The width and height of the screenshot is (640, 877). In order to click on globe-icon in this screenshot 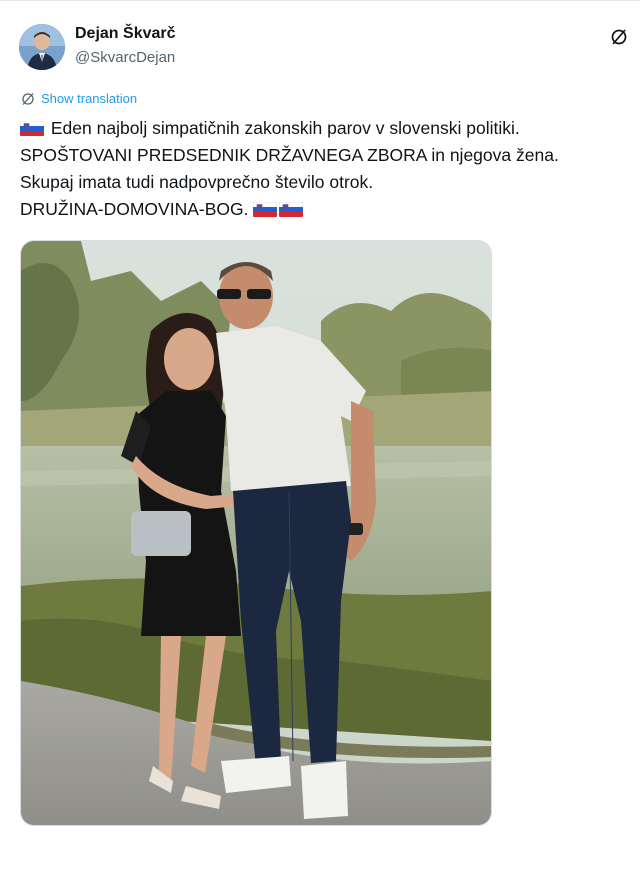, I will do `click(28, 98)`.